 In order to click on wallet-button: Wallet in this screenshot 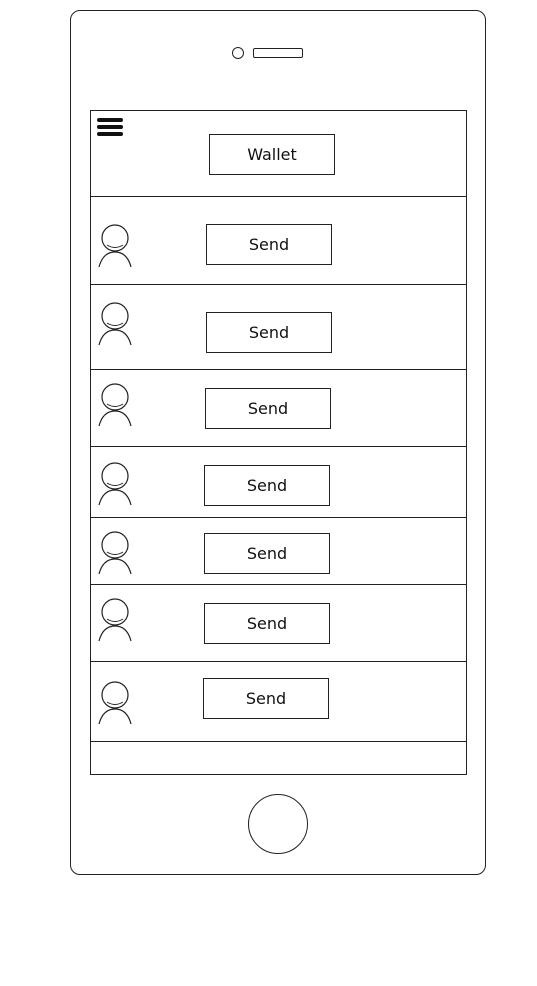, I will do `click(272, 154)`.